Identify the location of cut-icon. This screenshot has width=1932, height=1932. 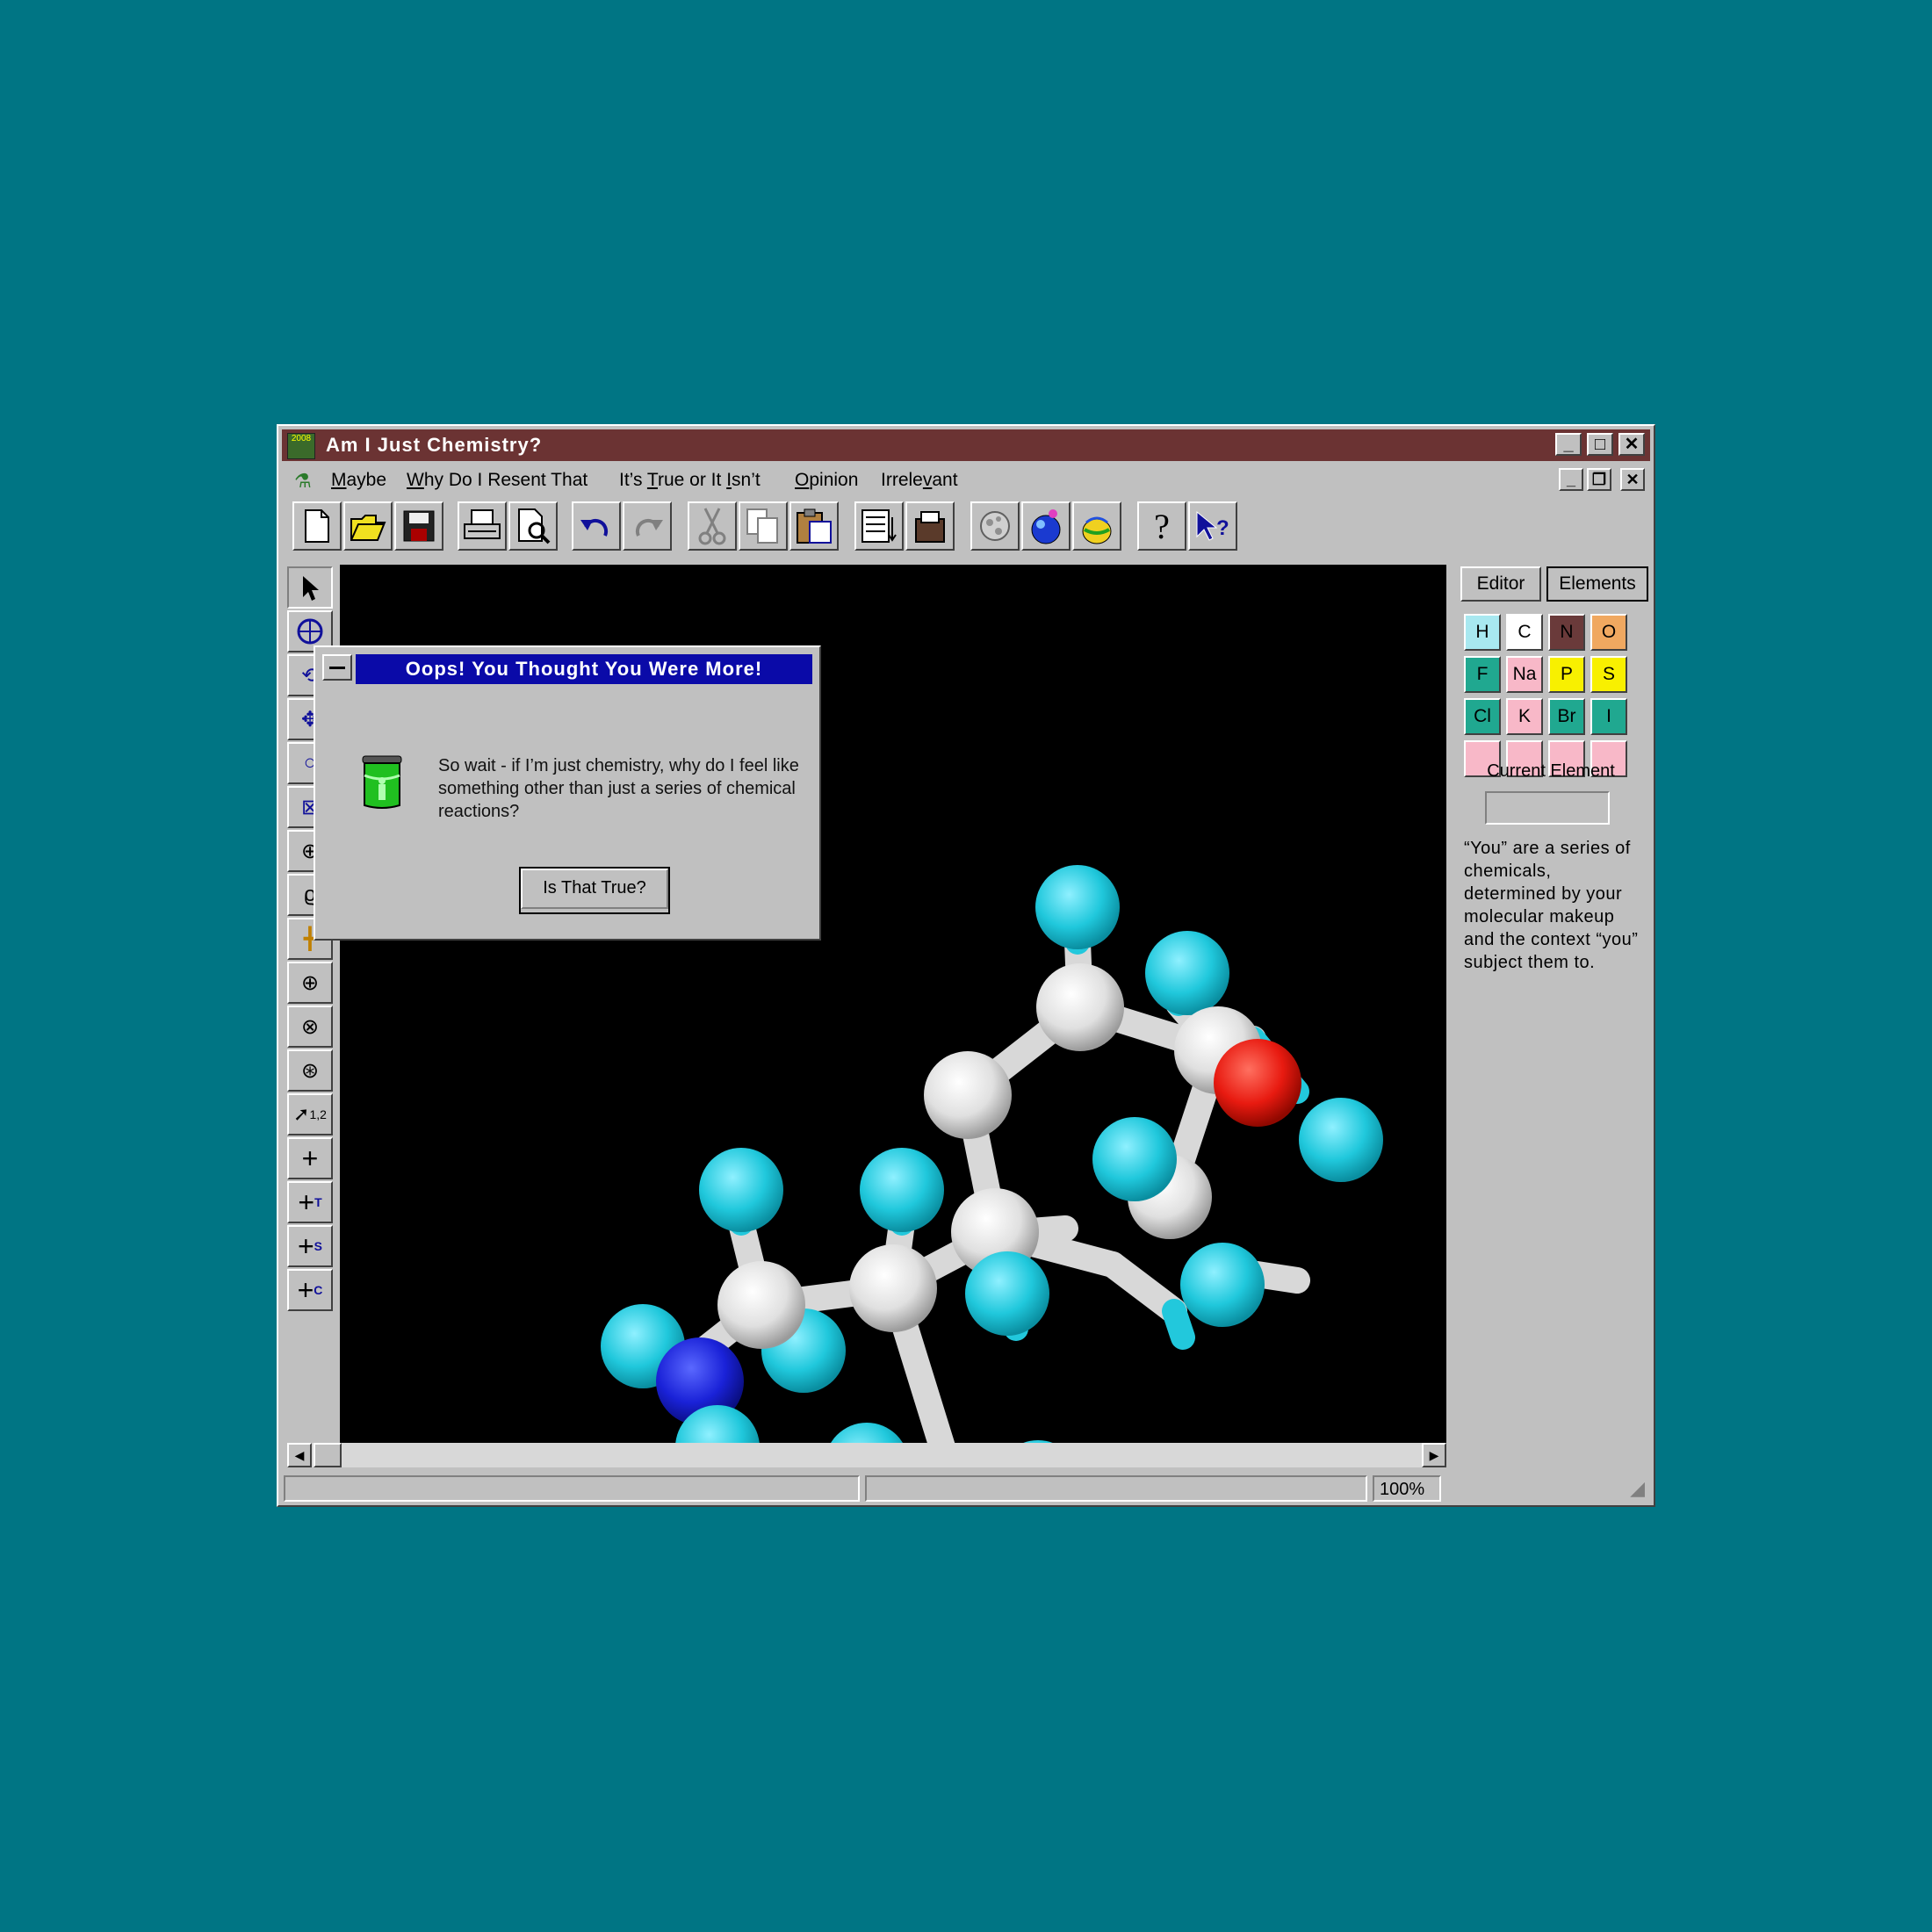
(712, 526).